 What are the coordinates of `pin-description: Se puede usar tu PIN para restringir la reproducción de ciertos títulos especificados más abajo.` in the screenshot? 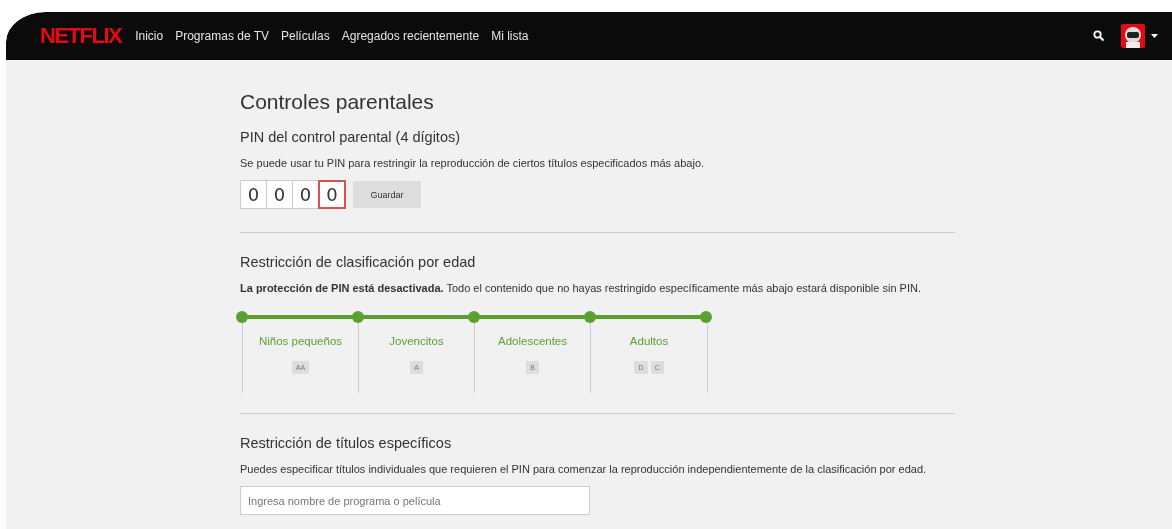 It's located at (473, 163).